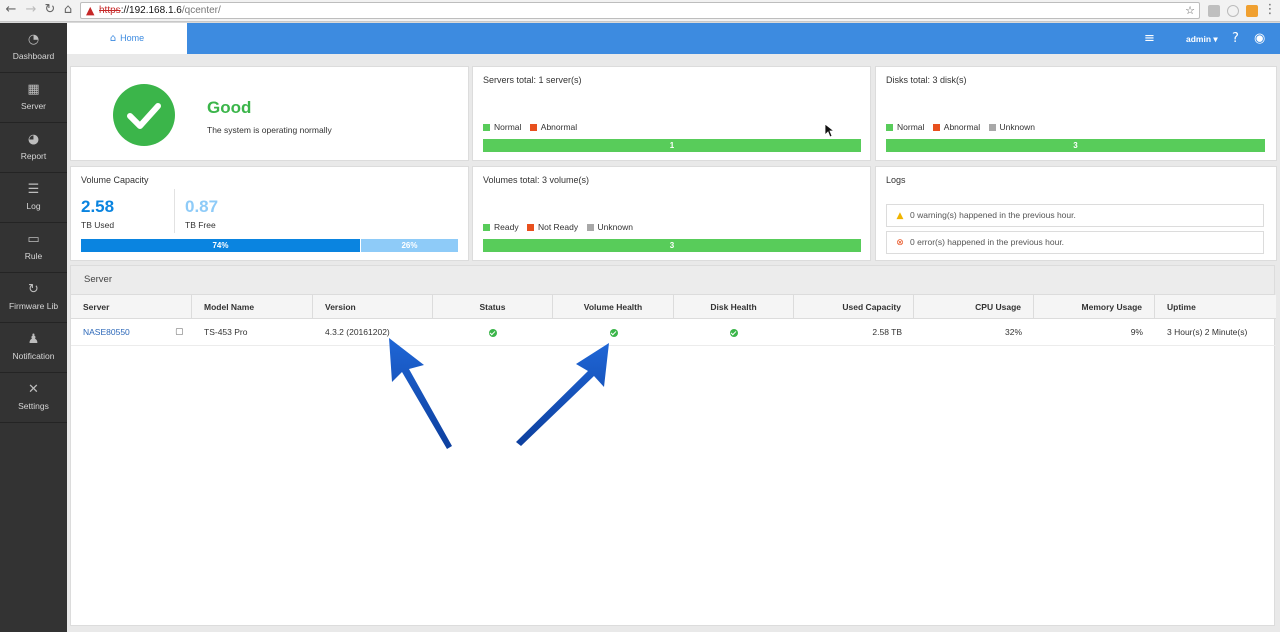 This screenshot has width=1280, height=632. Describe the element at coordinates (830, 131) in the screenshot. I see `mouse-cursor-icon` at that location.